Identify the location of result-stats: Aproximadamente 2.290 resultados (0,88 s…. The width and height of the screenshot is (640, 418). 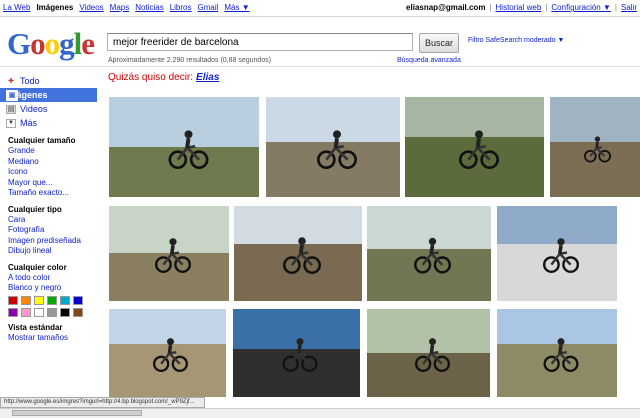
(190, 60).